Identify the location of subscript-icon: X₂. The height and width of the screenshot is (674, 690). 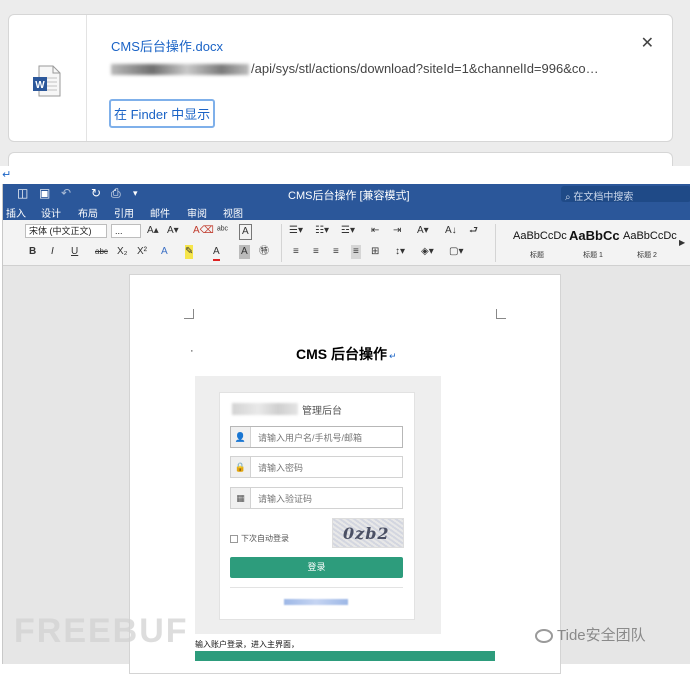
(122, 252).